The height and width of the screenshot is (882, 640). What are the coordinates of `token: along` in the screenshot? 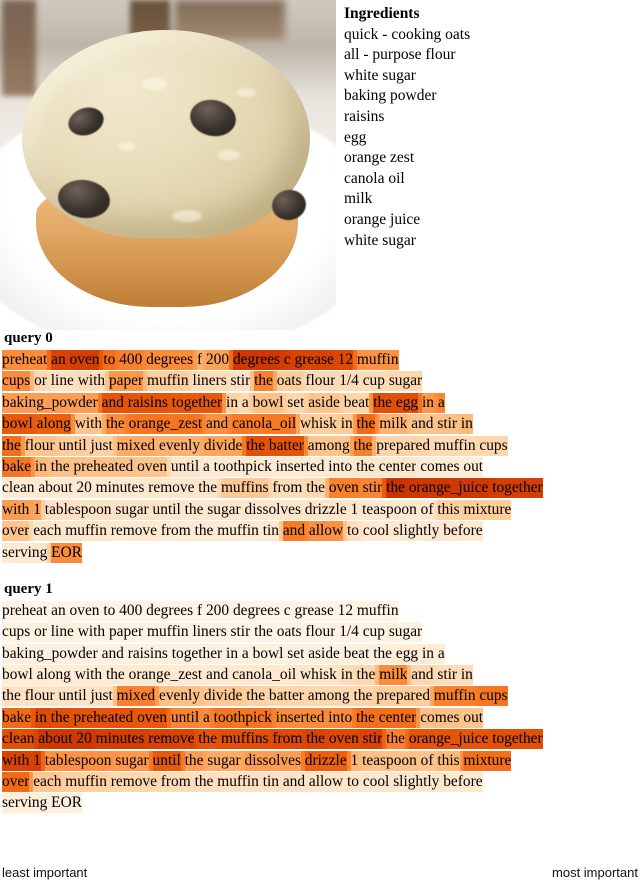 It's located at (53, 675).